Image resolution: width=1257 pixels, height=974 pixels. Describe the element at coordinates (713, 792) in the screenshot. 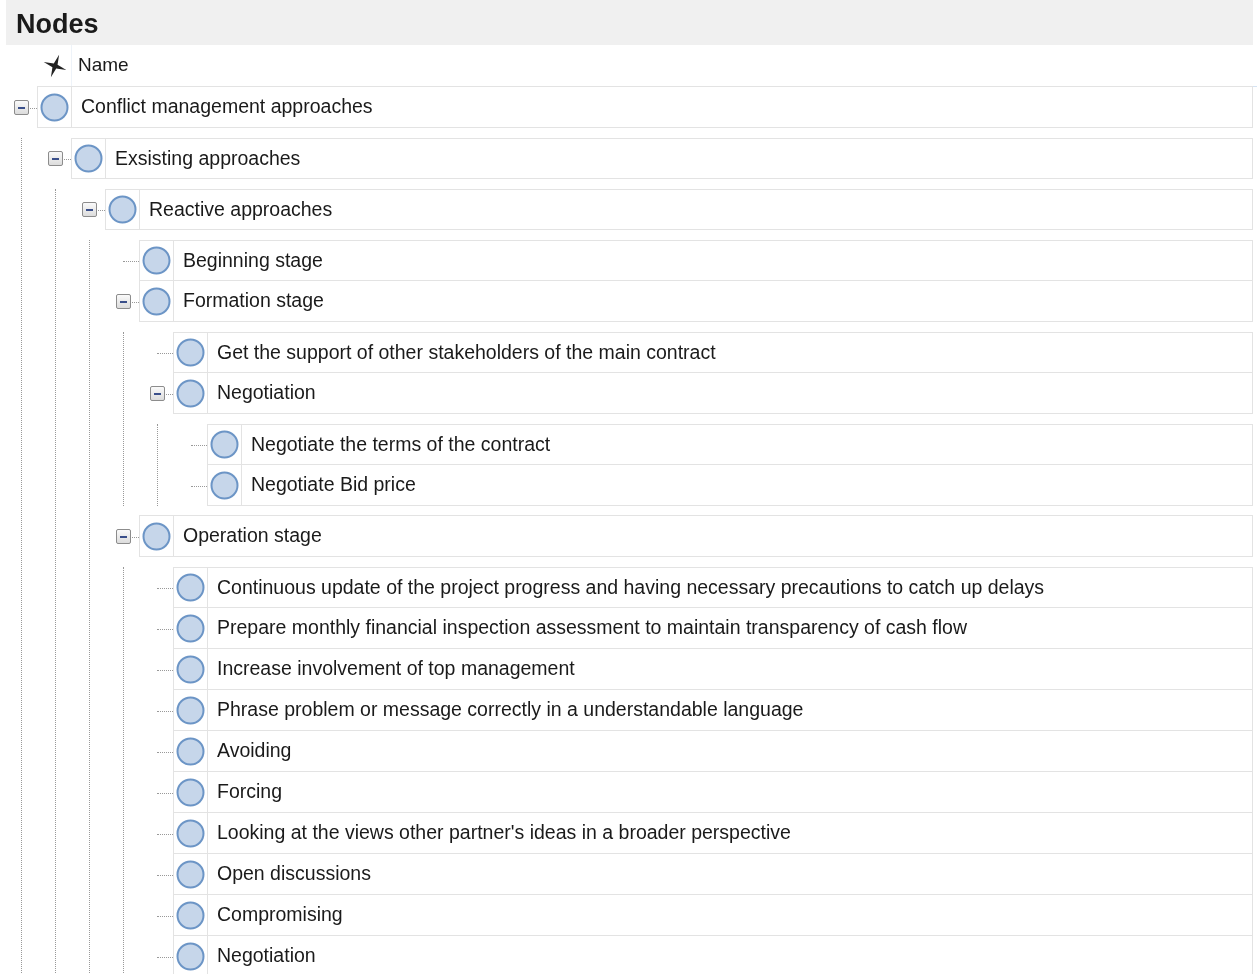

I see `tree-row: Forcing` at that location.